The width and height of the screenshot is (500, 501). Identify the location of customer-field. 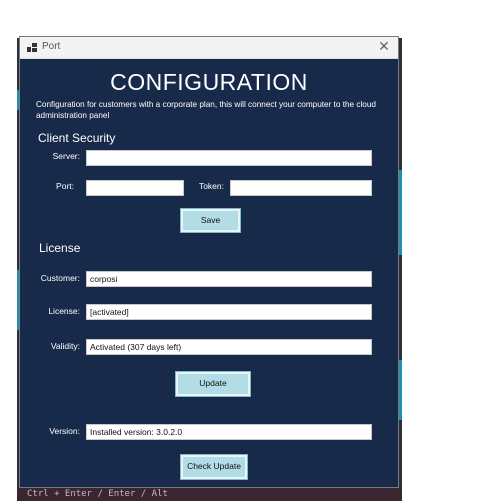
(229, 279).